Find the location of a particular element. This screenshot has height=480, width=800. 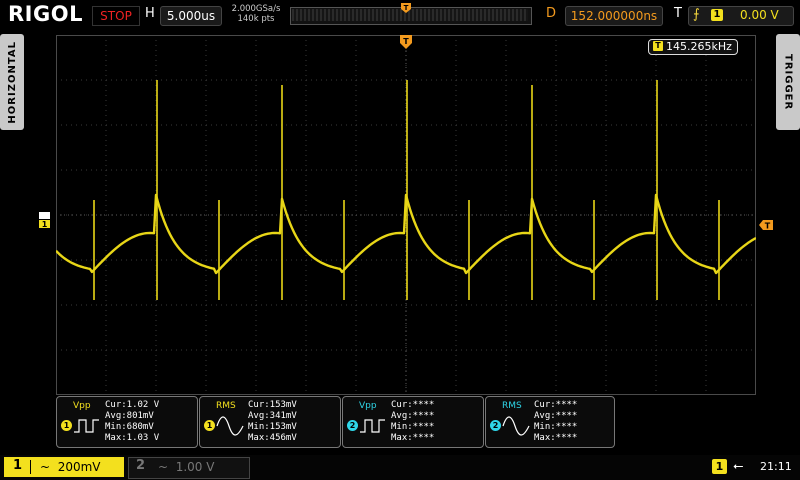

timebase-value: 5.000us is located at coordinates (191, 16).